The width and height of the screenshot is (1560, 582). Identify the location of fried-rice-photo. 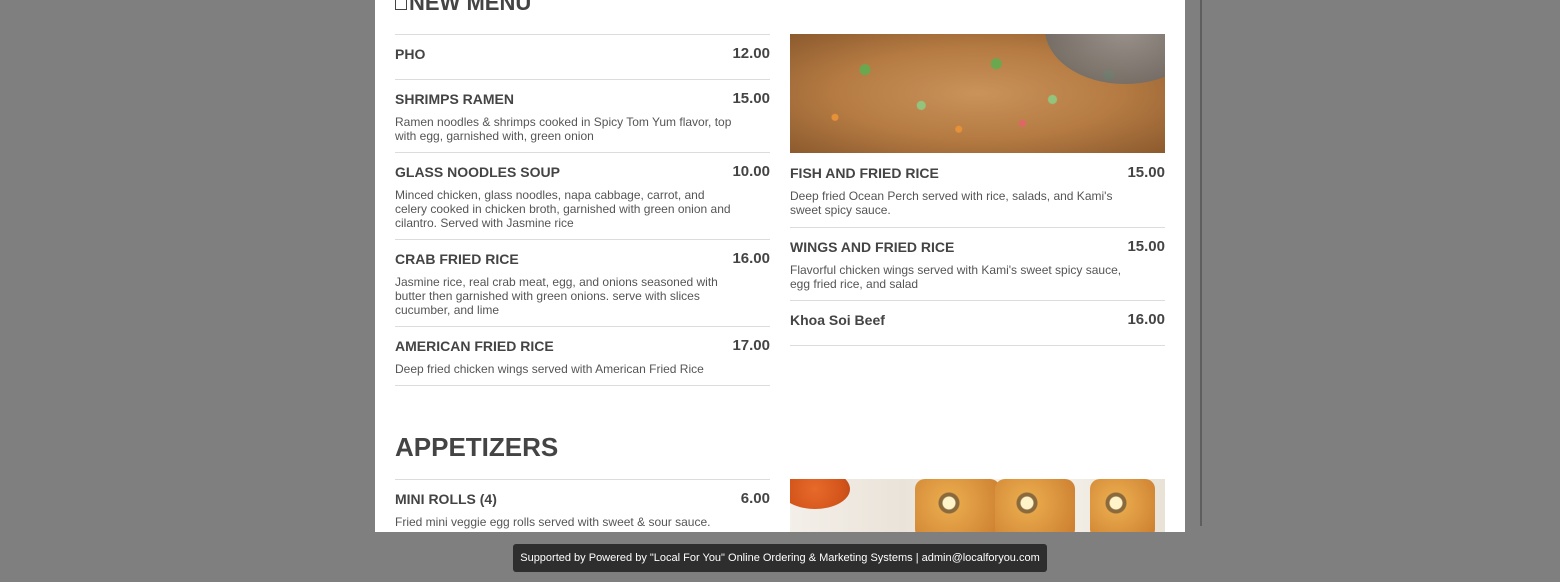
(977, 93).